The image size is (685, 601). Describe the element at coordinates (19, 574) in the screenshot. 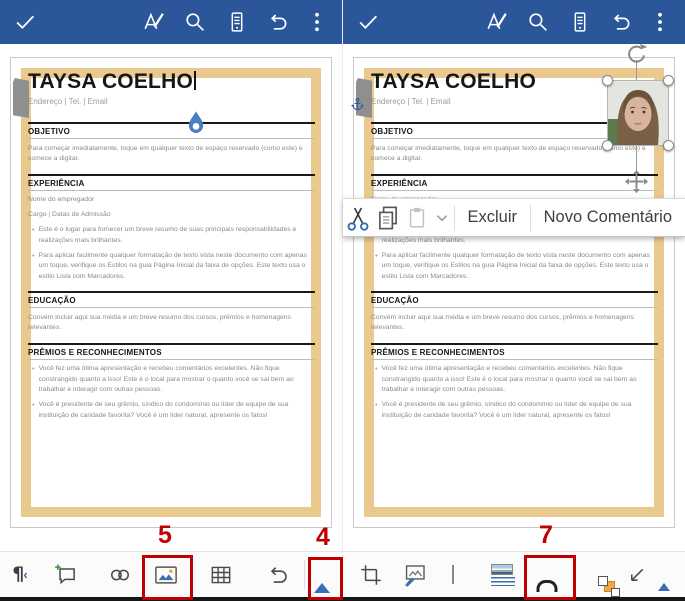

I see `formatting-marks-icon: ¶‹` at that location.